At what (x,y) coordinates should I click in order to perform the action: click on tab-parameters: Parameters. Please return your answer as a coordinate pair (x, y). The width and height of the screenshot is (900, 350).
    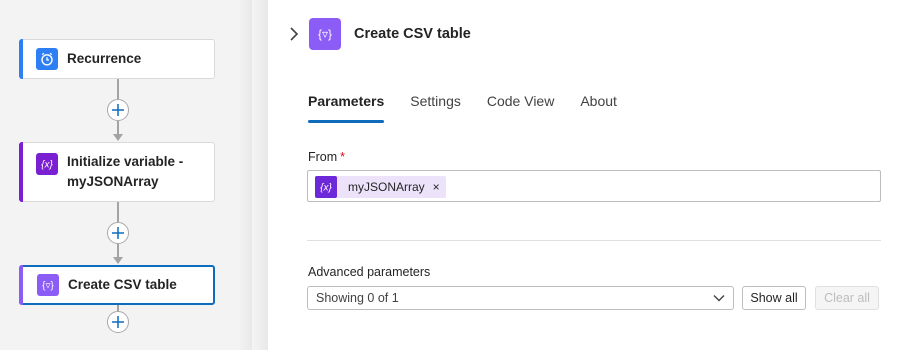
    Looking at the image, I should click on (346, 107).